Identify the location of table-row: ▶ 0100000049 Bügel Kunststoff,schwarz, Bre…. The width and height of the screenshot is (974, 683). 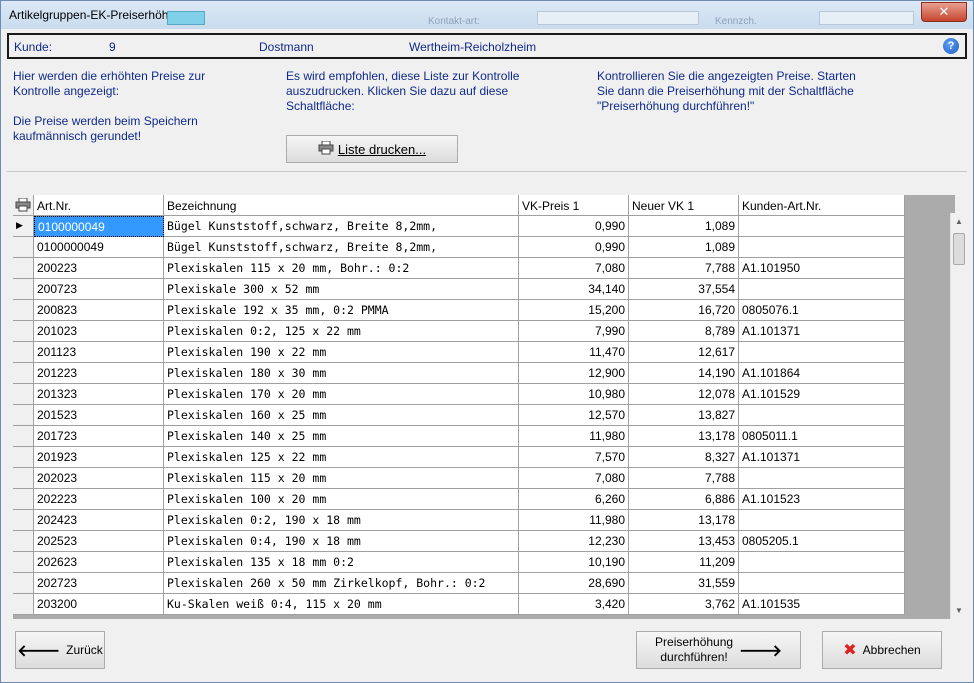
(459, 226).